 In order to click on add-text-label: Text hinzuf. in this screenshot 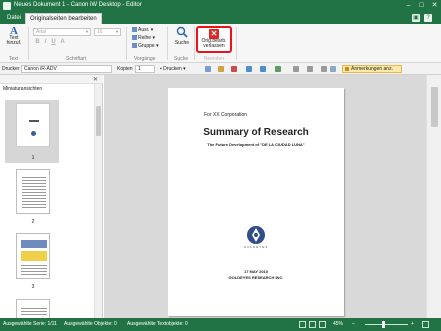, I will do `click(14, 40)`.